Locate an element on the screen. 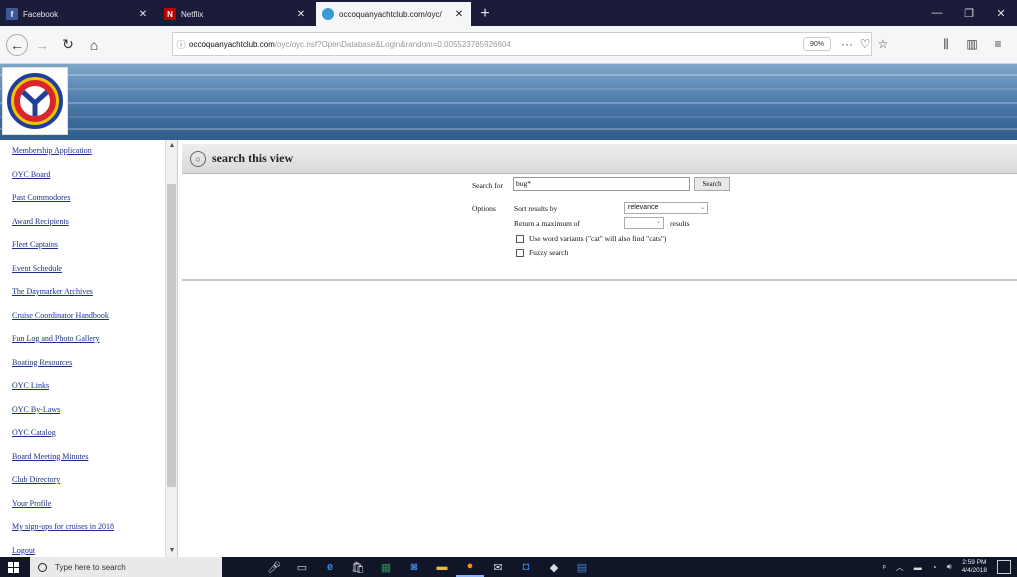  sort-value: relevance is located at coordinates (643, 207).